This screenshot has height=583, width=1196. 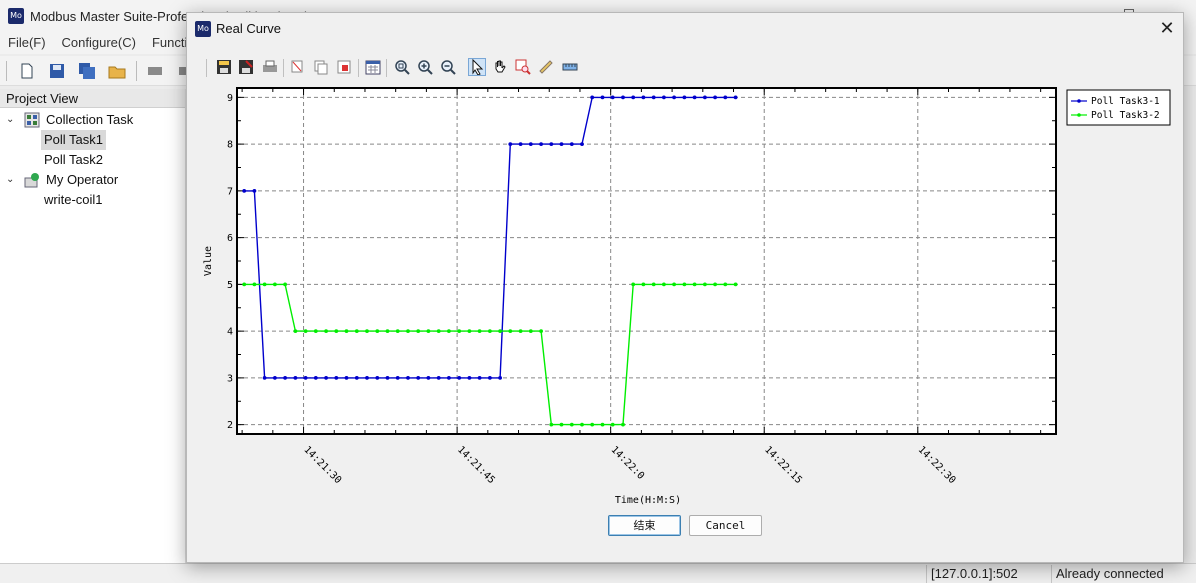 I want to click on menu-configure: Configure(C), so click(x=99, y=43).